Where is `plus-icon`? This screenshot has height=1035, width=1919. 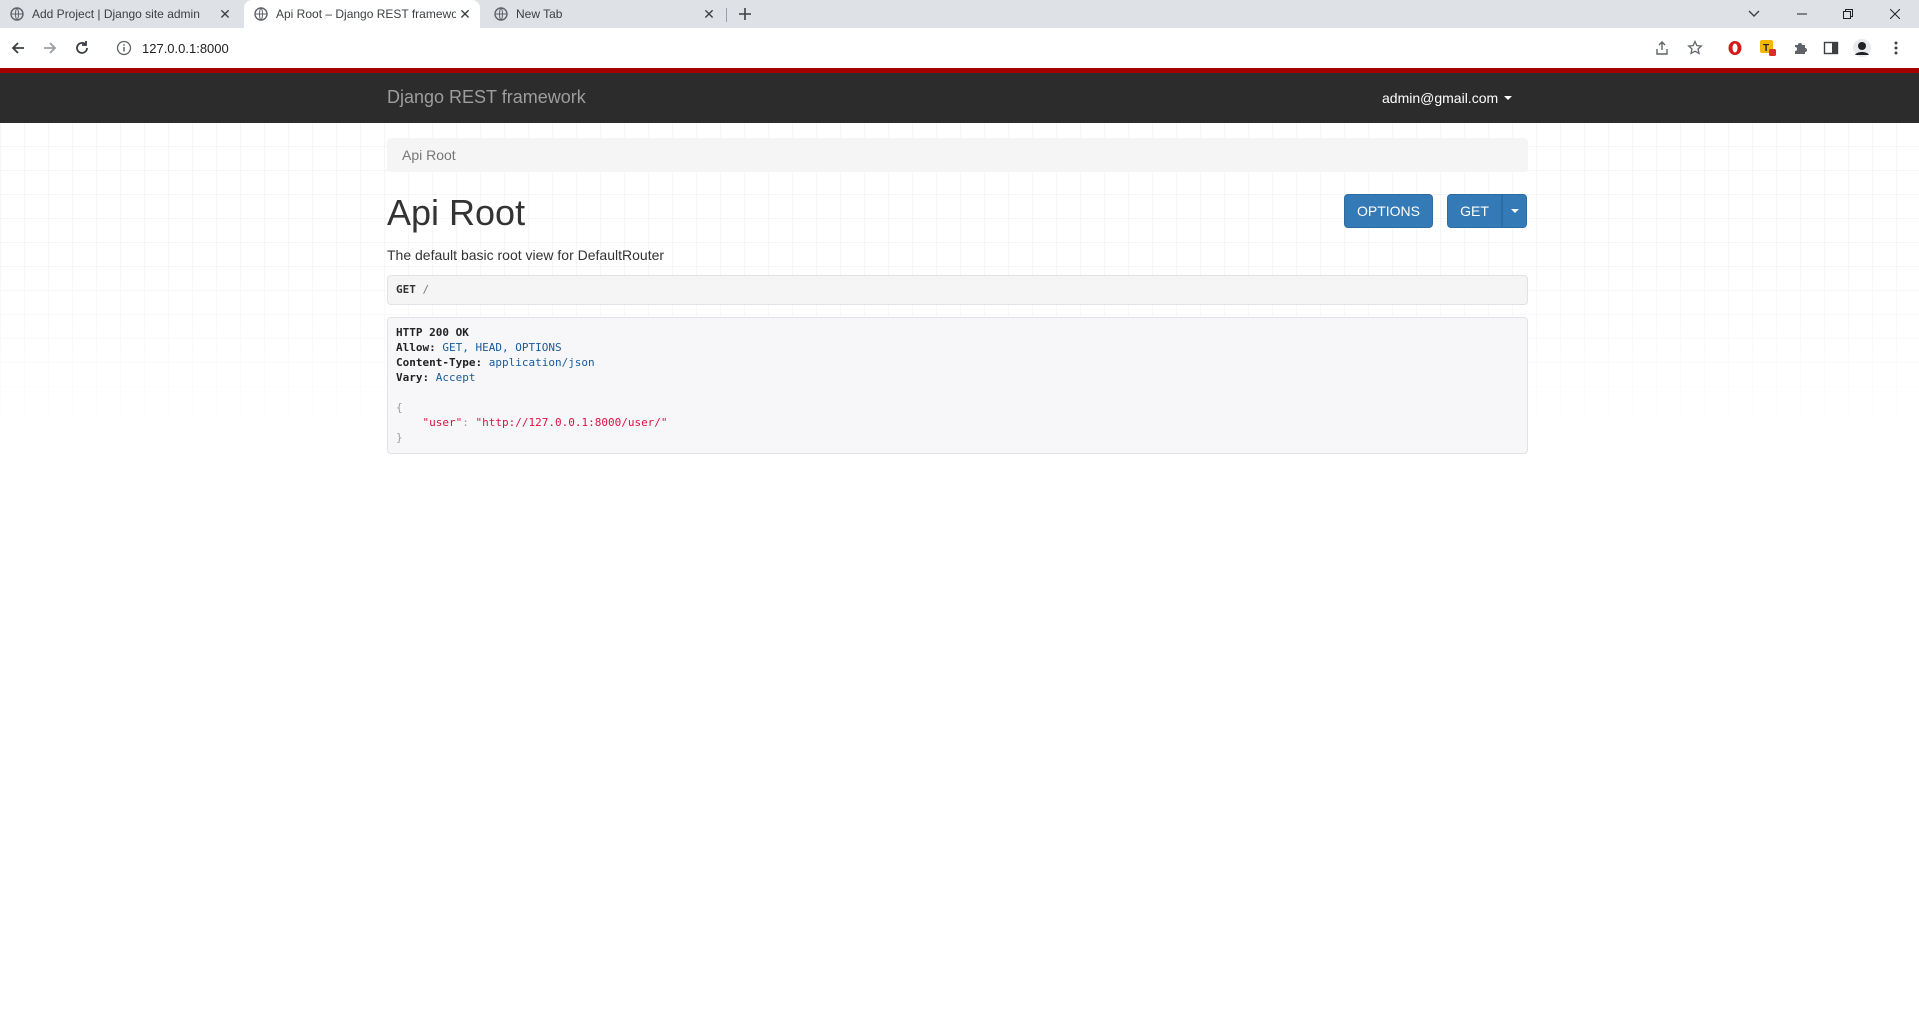 plus-icon is located at coordinates (745, 14).